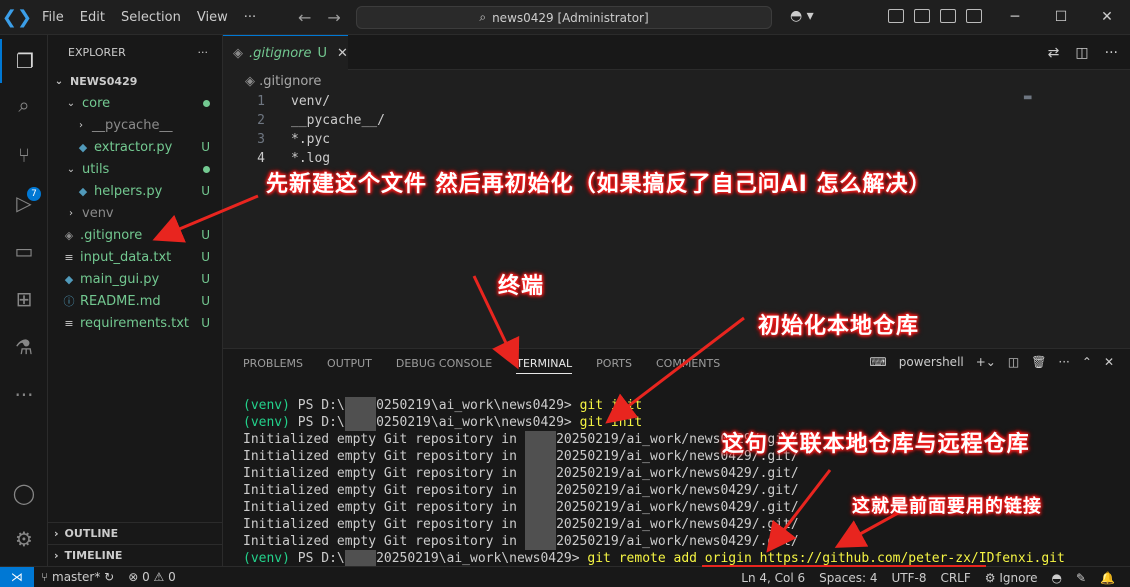 This screenshot has height=587, width=1130. I want to click on code-line: 2 __pycache__/, so click(304, 120).